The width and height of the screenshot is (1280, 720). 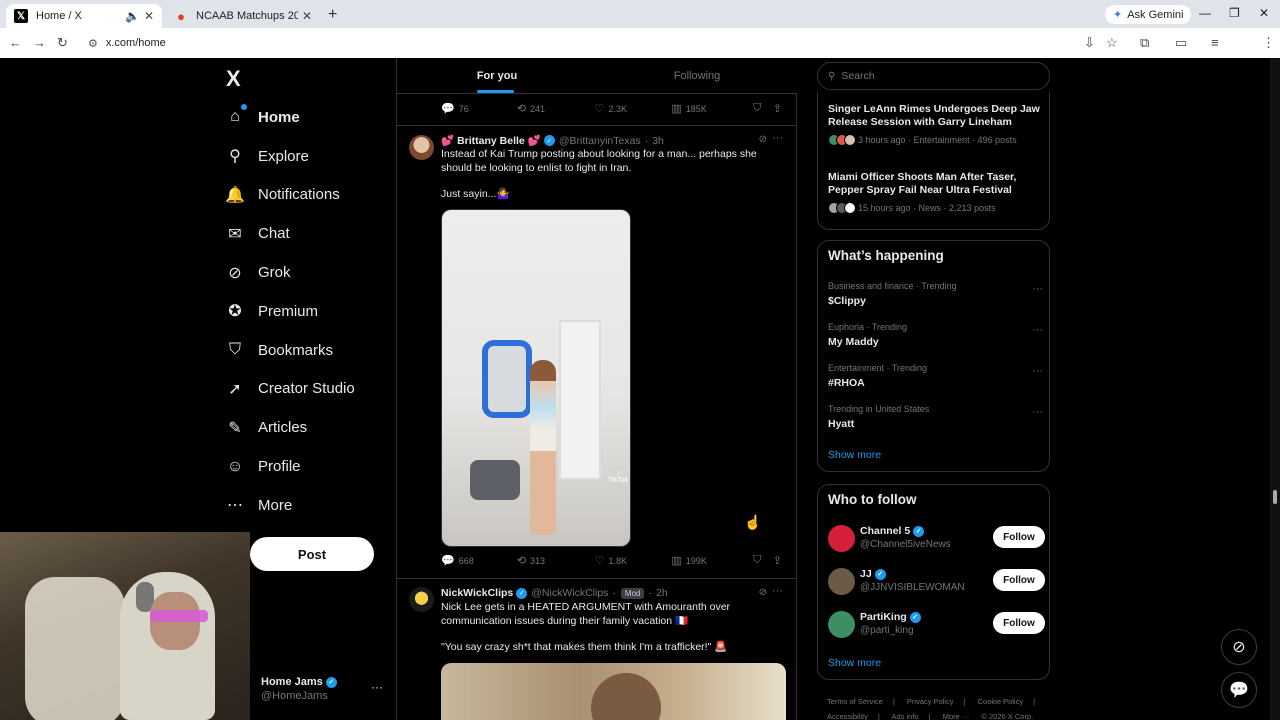 I want to click on trend-item: Entertainment · Trending #RHOA ···, so click(x=935, y=376).